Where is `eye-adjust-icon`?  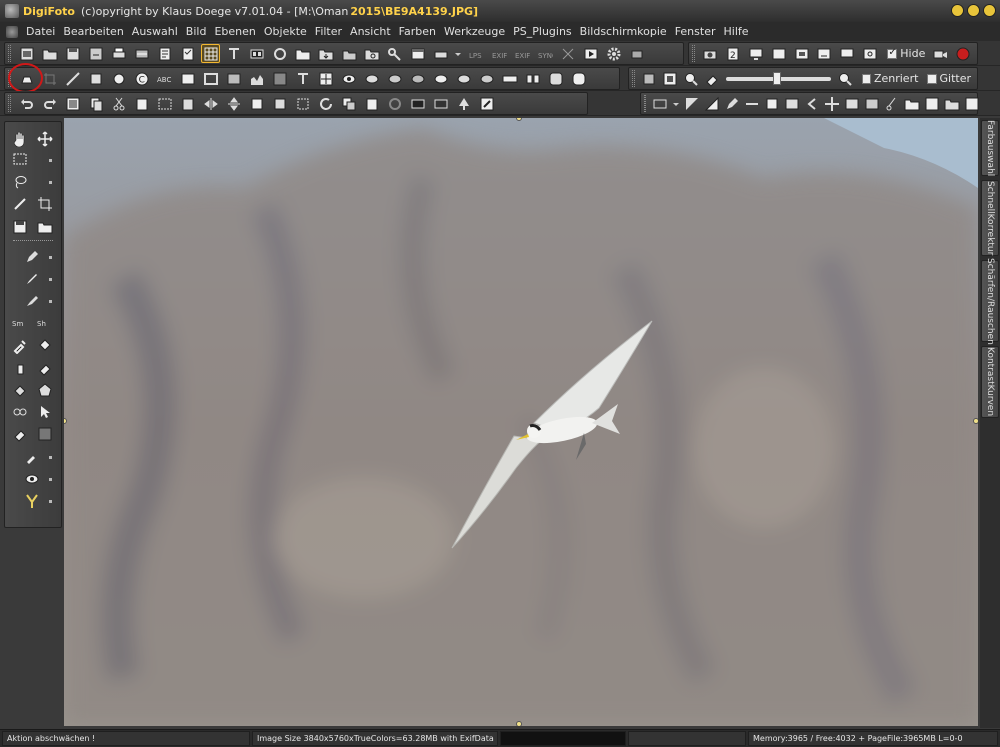 eye-adjust-icon is located at coordinates (371, 78).